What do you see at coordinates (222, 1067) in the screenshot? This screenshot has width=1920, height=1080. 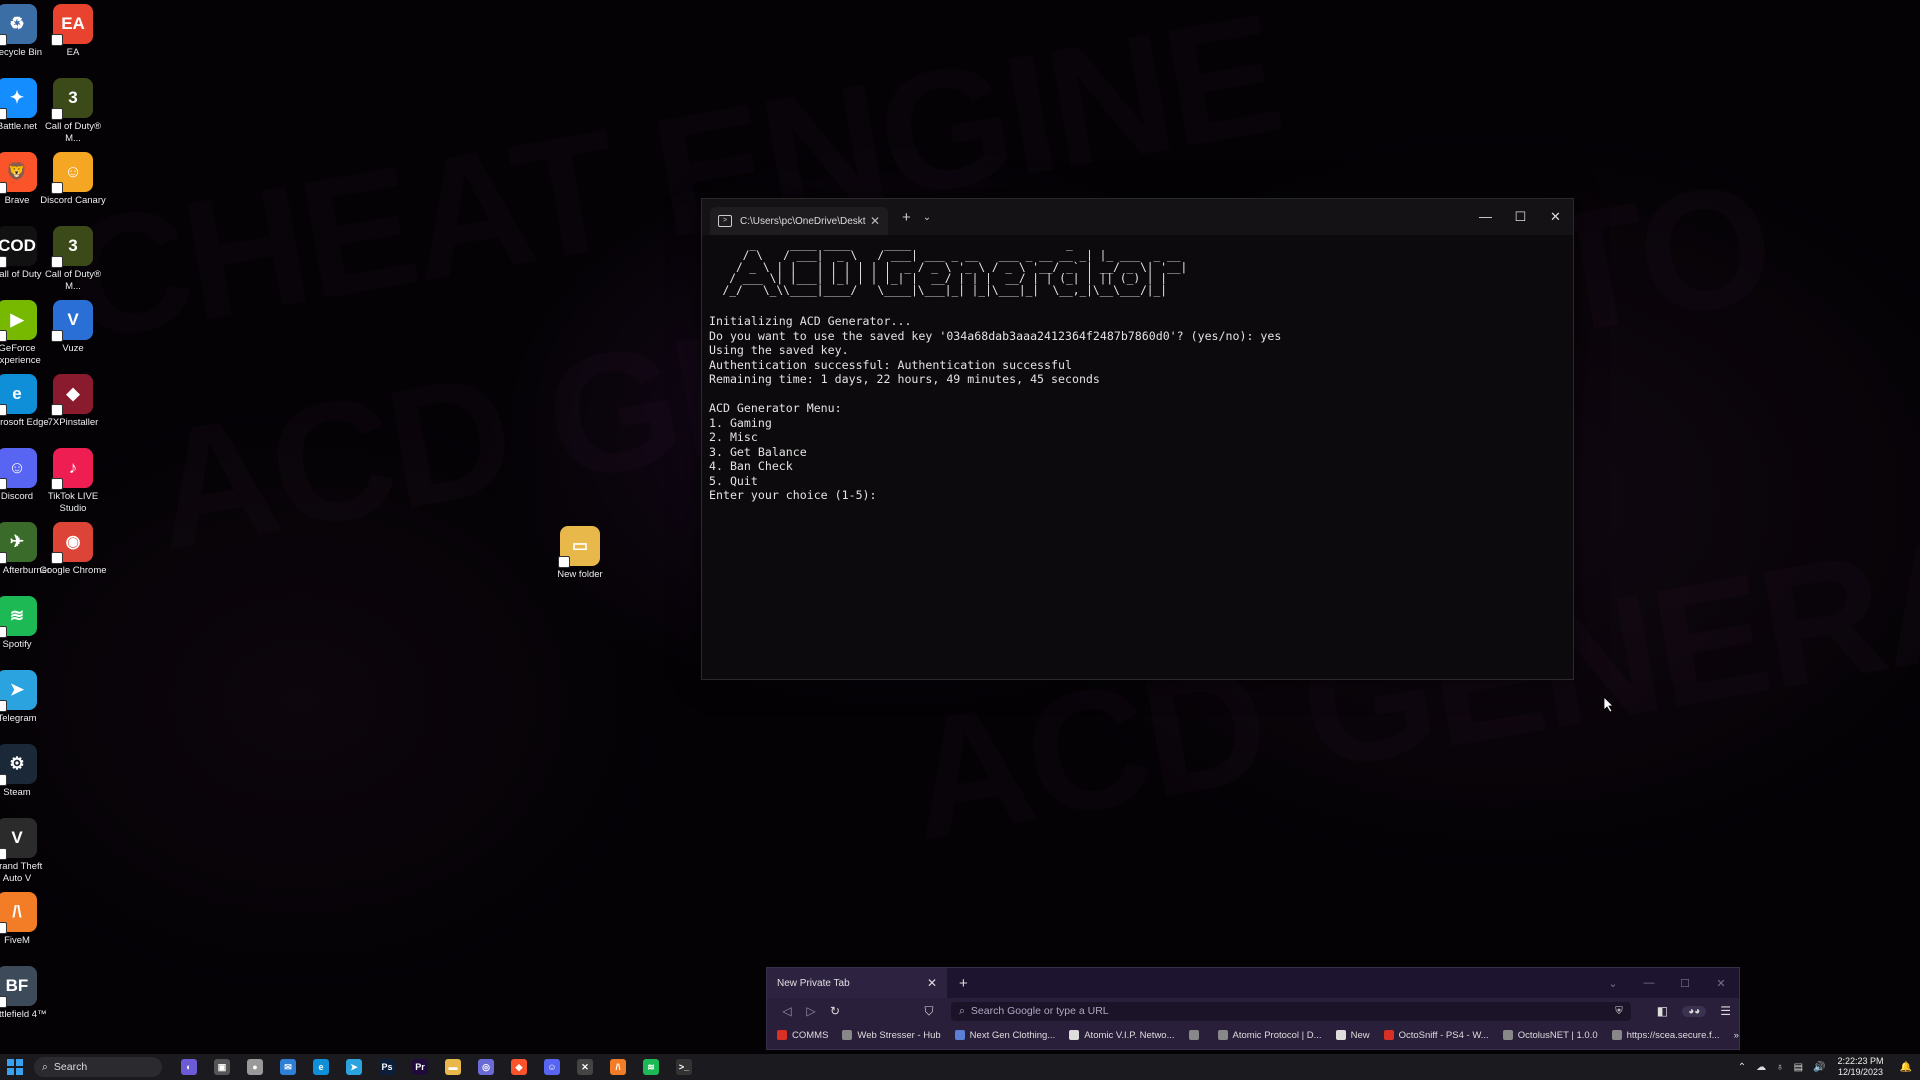 I see `taskview-icon: ▣` at bounding box center [222, 1067].